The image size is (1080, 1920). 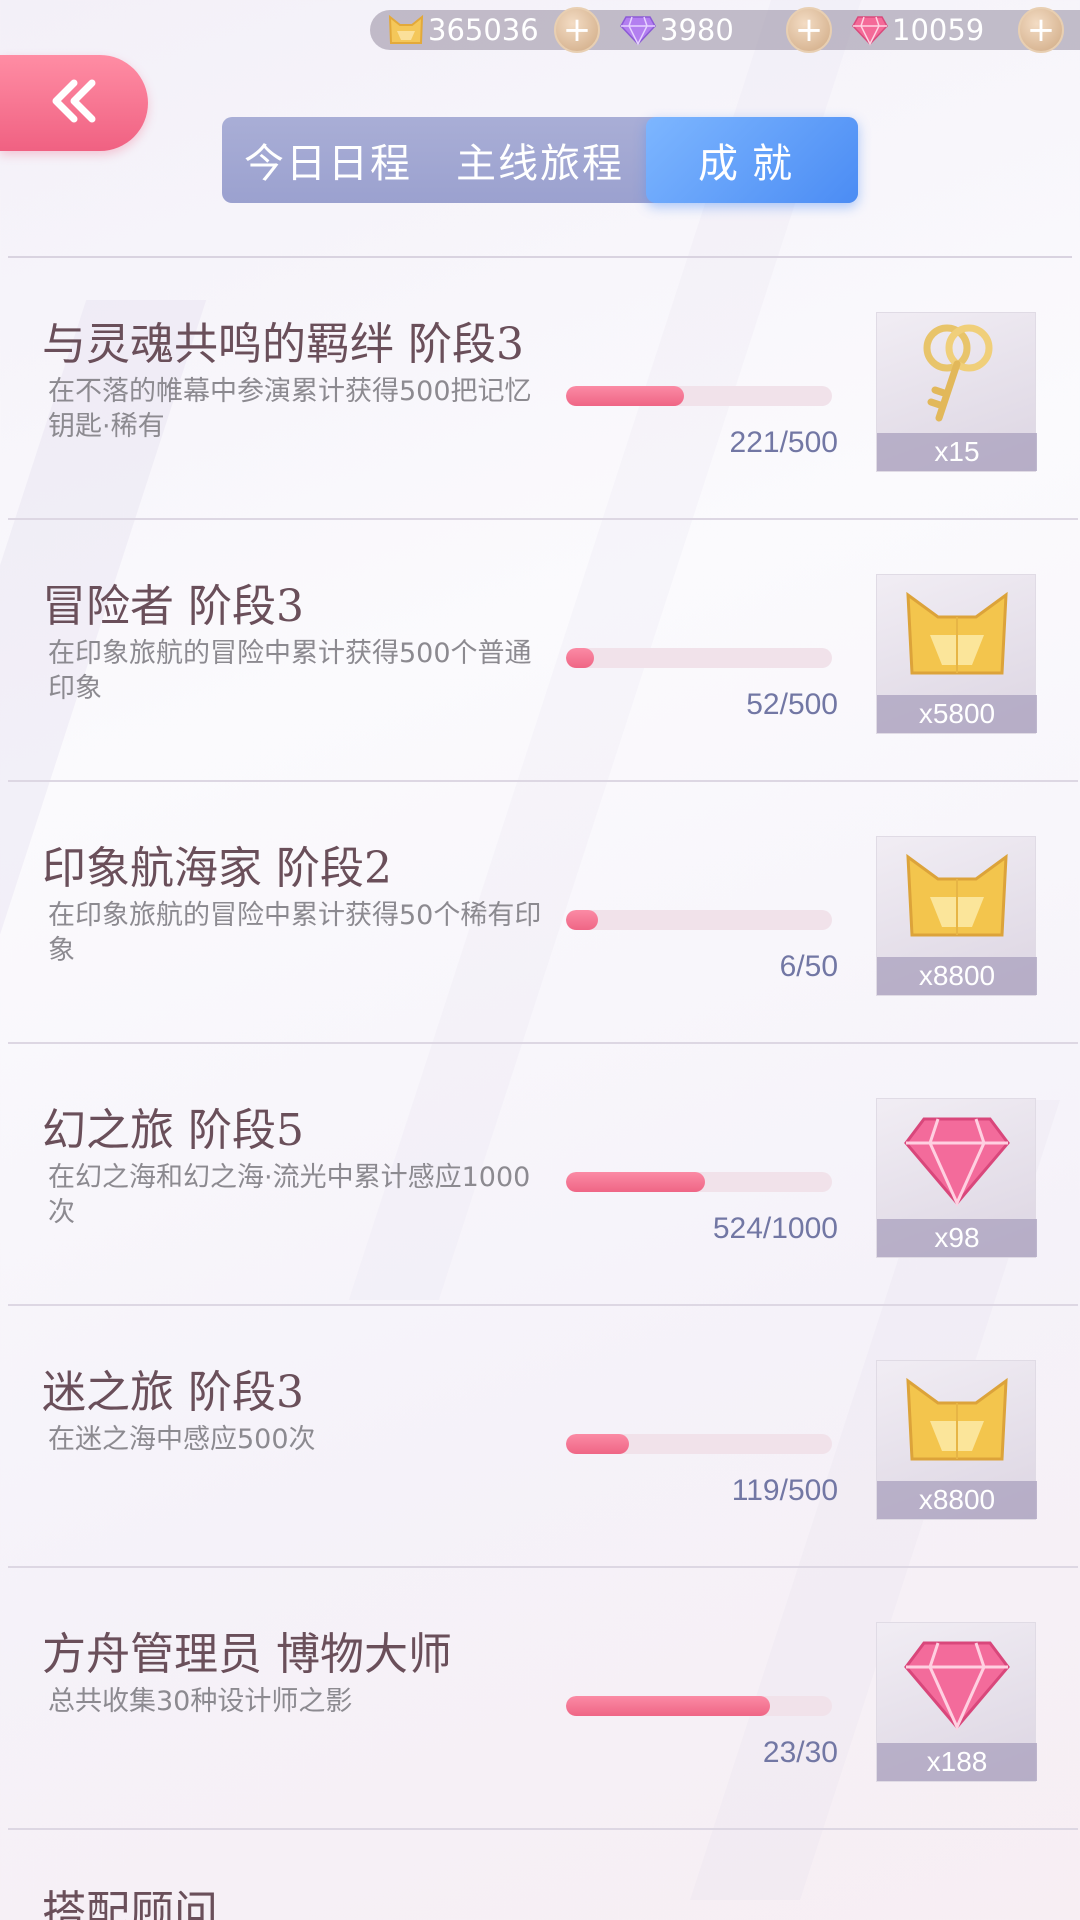 I want to click on progress-text: 221/500, so click(x=783, y=442).